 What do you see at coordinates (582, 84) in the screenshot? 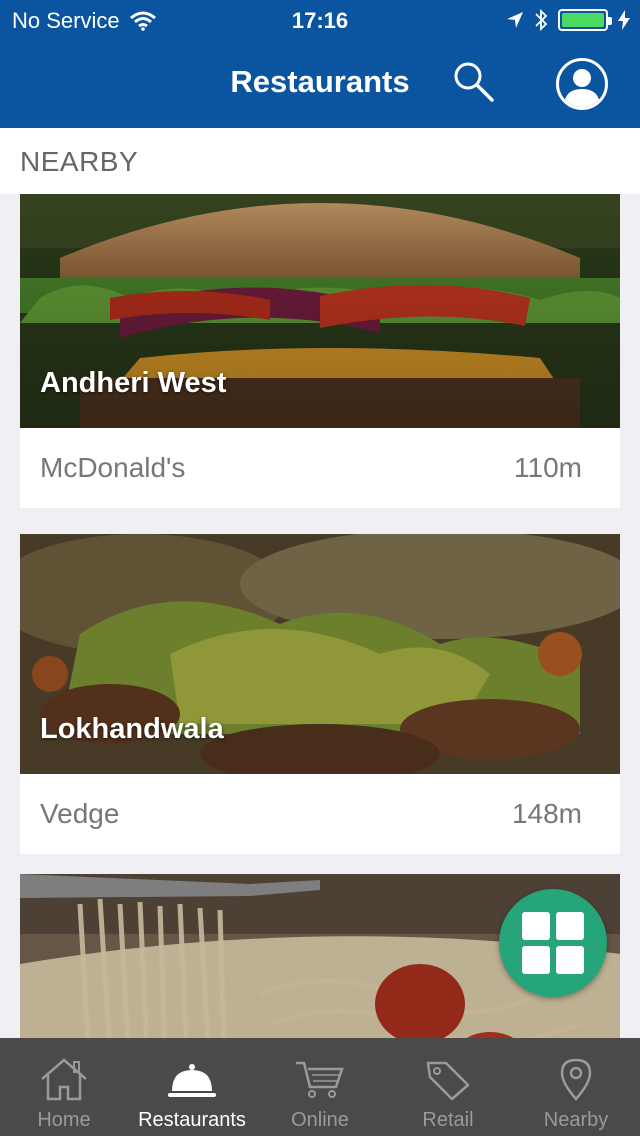
I see `profile-icon` at bounding box center [582, 84].